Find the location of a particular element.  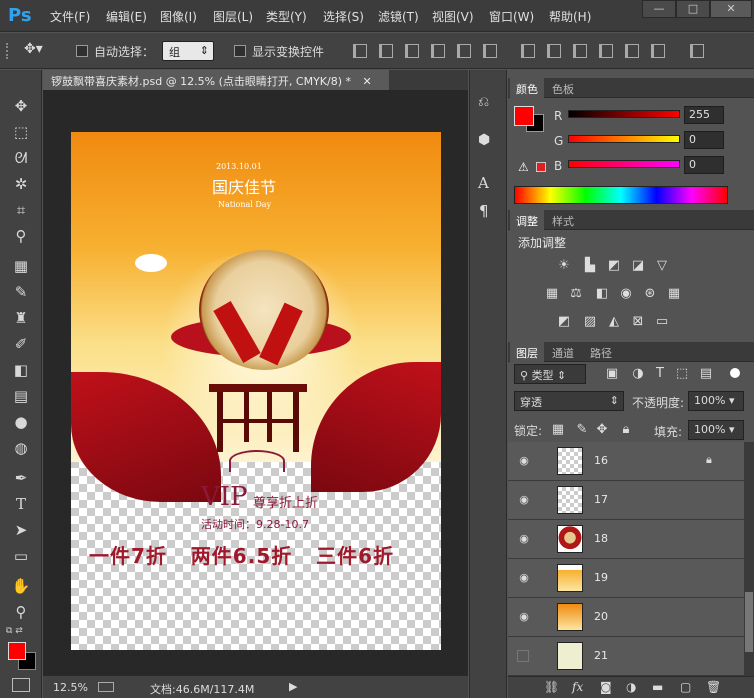

exposure-icon: ◪ is located at coordinates (638, 266).